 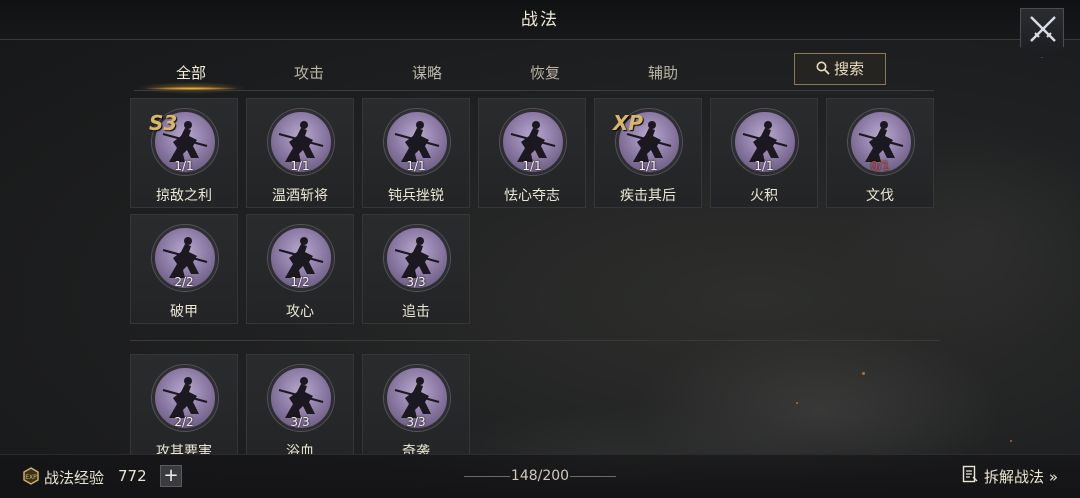 I want to click on tab-support: 辅助, so click(x=663, y=73).